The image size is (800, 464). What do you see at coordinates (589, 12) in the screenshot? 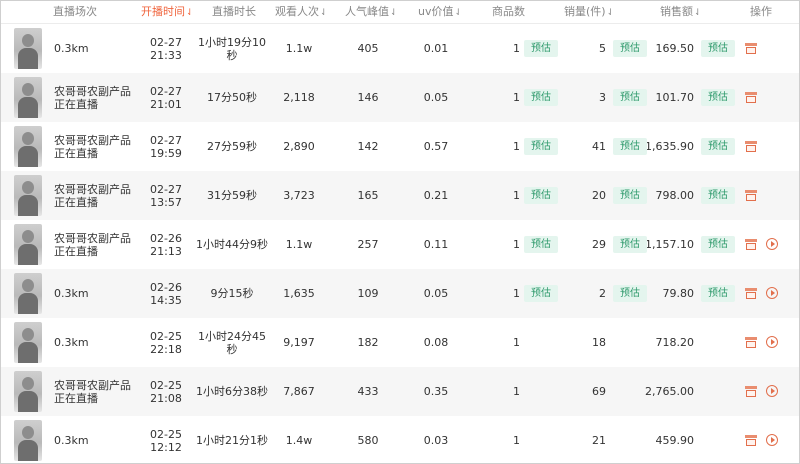
I see `header-sales-qty: 销量(件)⇃` at bounding box center [589, 12].